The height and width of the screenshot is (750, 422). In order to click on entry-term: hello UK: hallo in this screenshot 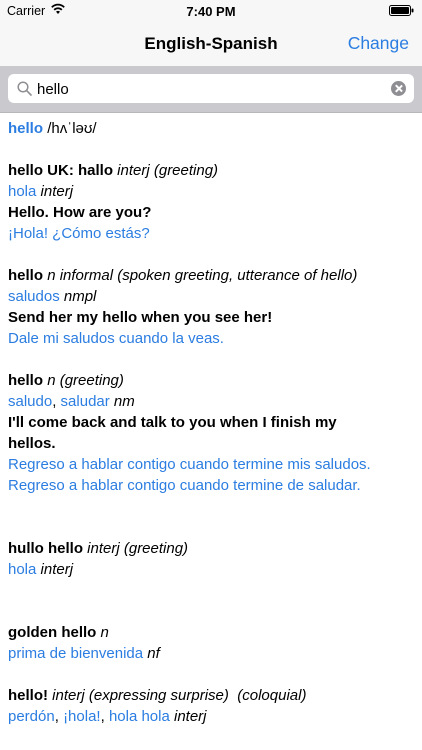, I will do `click(60, 170)`.